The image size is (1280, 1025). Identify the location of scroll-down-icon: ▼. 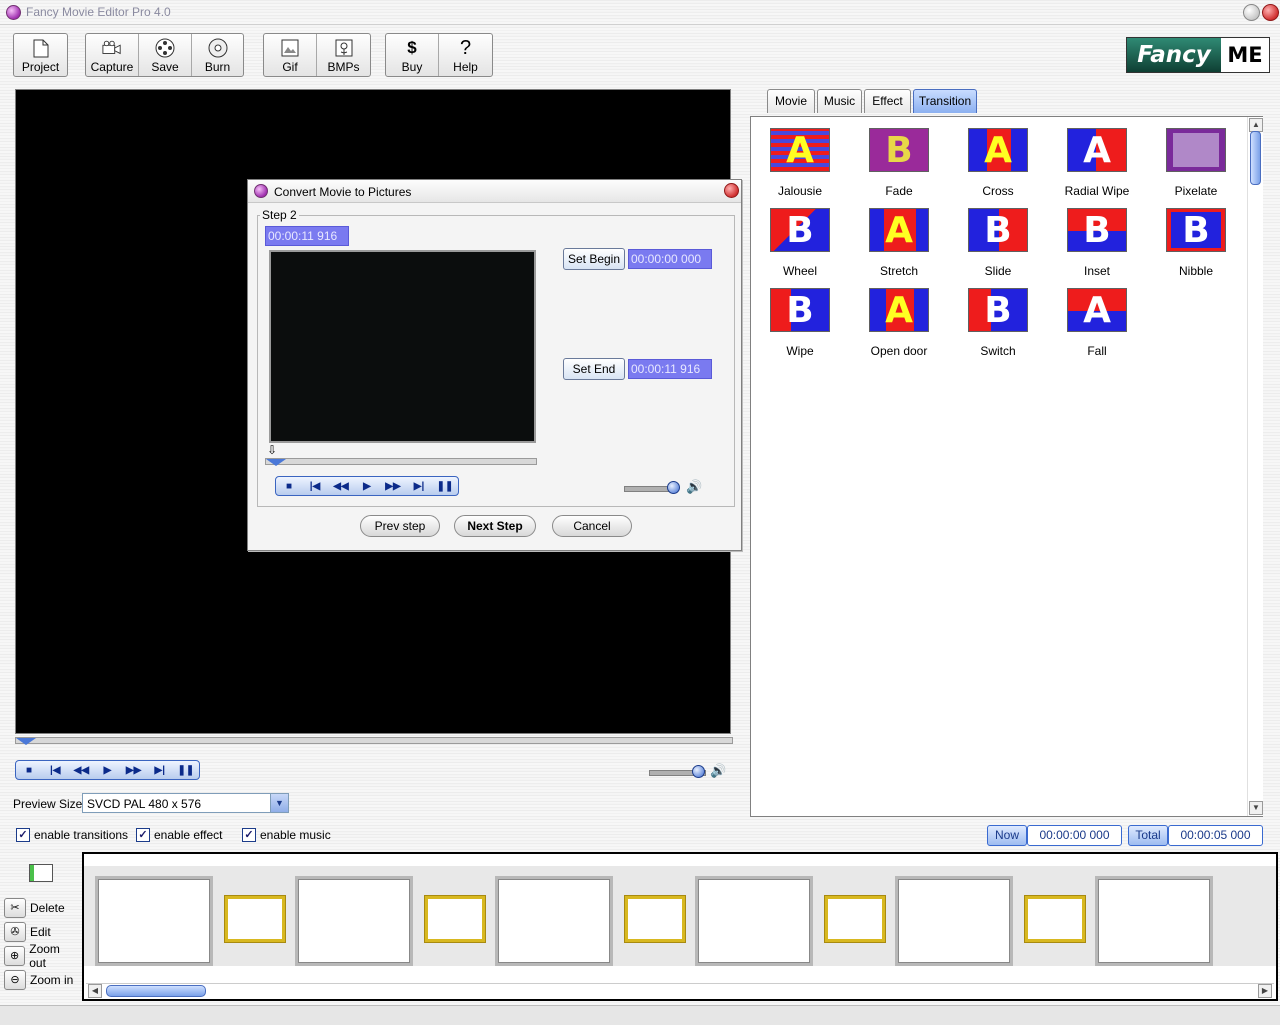
(1256, 808).